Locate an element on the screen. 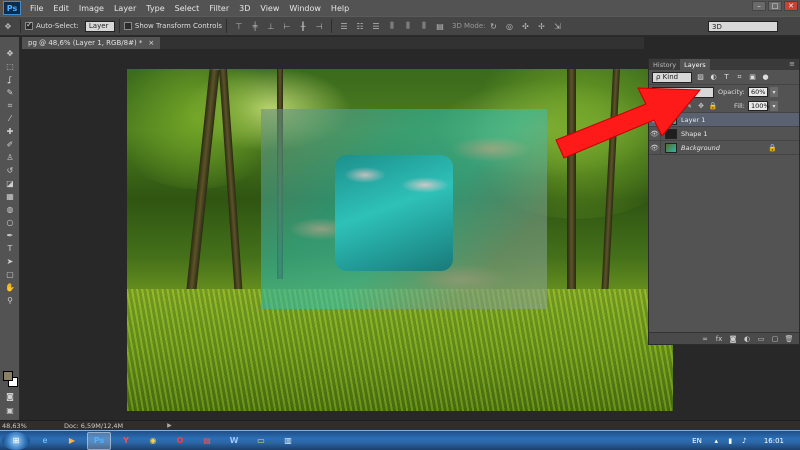 The image size is (800, 450). acrobat-icon: ▤ is located at coordinates (207, 441).